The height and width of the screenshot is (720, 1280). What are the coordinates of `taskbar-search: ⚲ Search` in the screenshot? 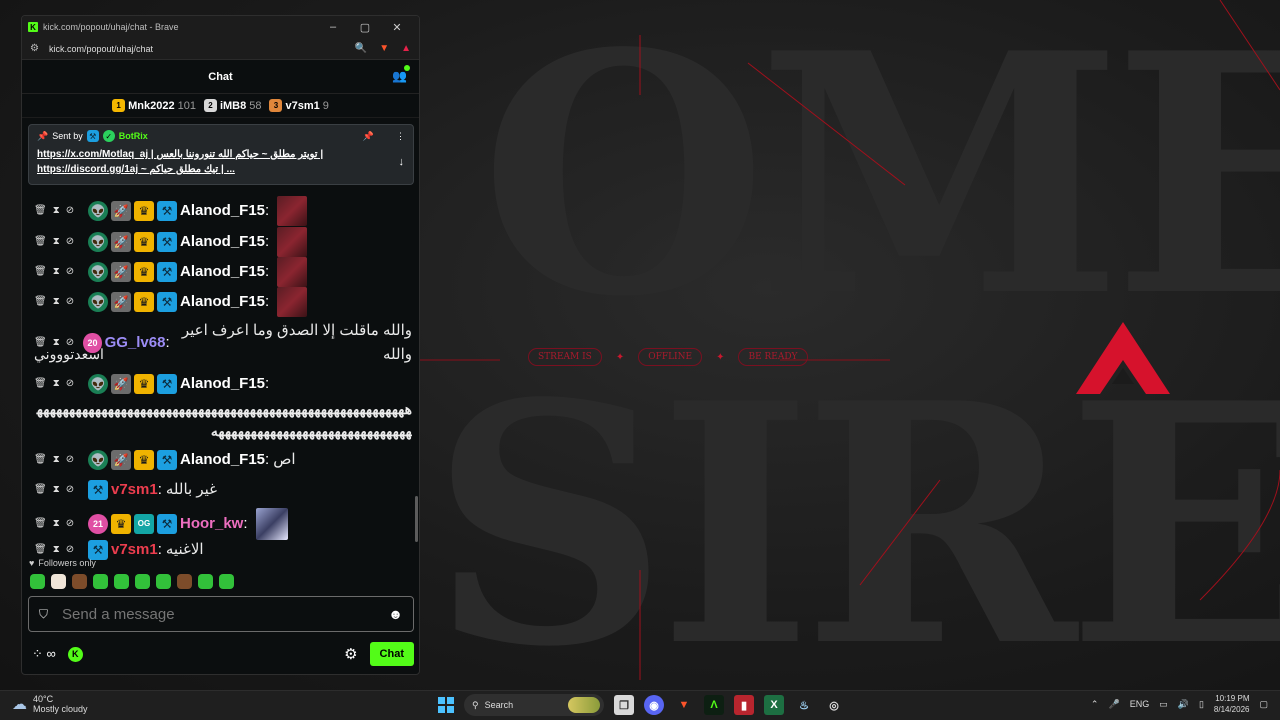 It's located at (534, 705).